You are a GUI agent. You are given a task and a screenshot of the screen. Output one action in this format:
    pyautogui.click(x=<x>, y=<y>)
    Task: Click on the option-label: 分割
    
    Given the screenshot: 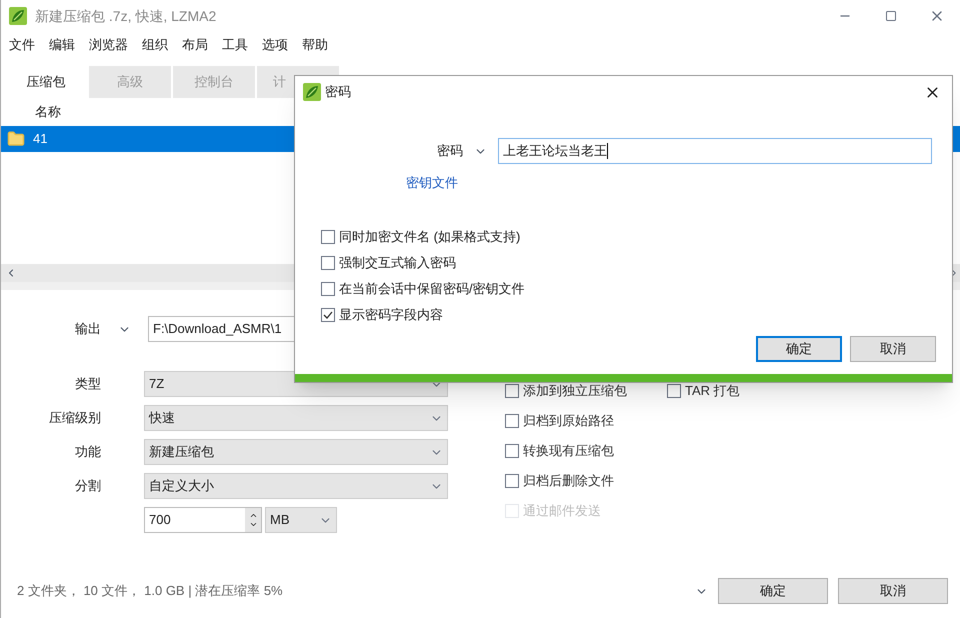 What is the action you would take?
    pyautogui.click(x=87, y=486)
    